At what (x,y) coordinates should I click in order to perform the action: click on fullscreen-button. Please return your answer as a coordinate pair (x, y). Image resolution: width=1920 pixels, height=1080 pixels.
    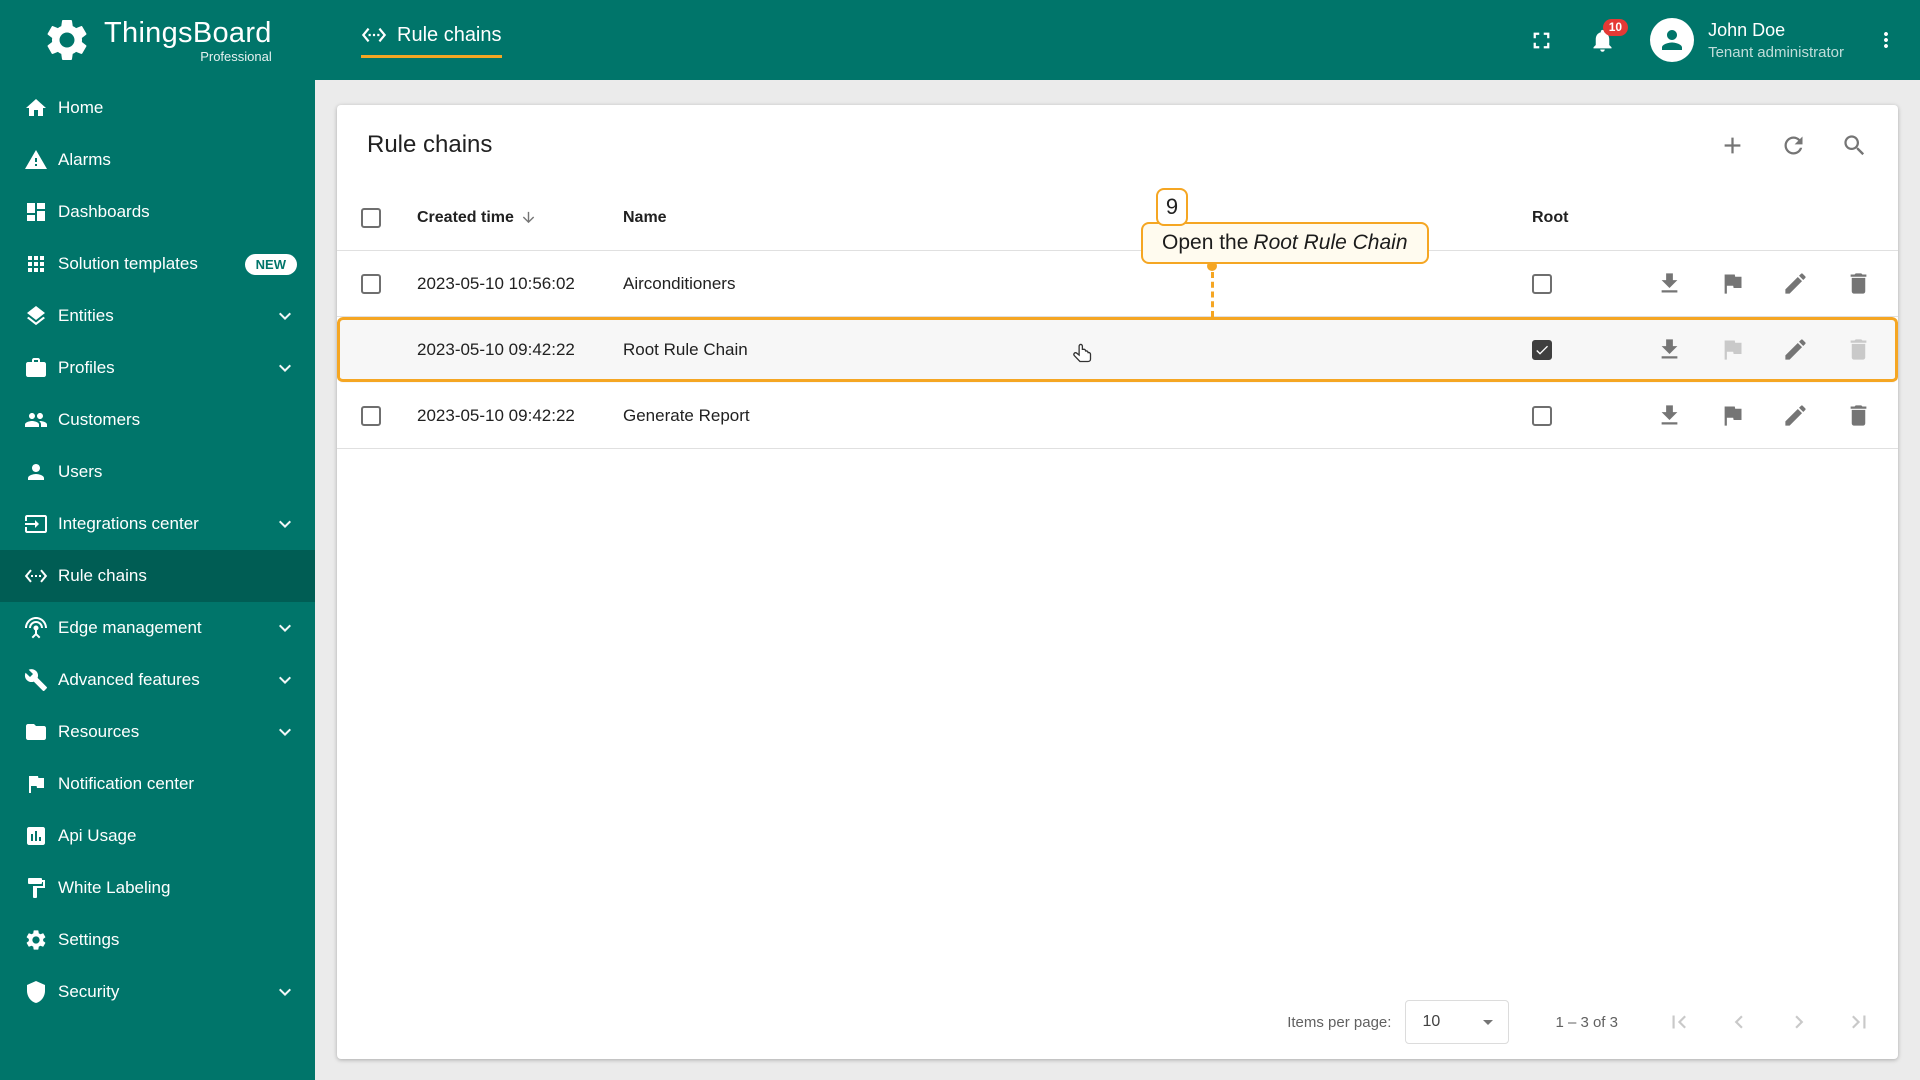
    Looking at the image, I should click on (1541, 40).